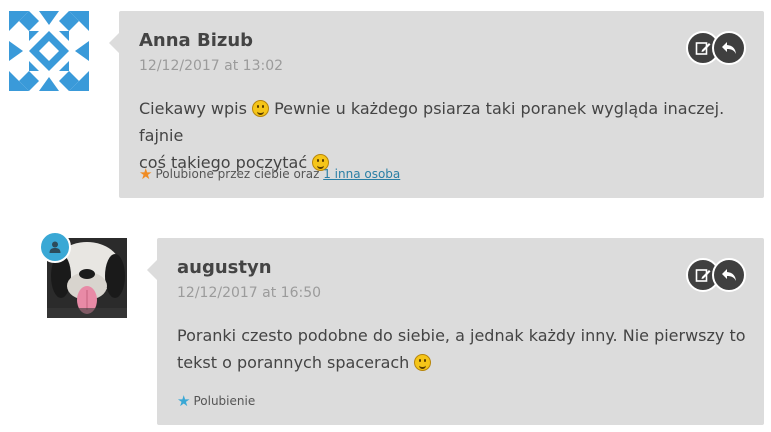 Image resolution: width=771 pixels, height=432 pixels. Describe the element at coordinates (224, 401) in the screenshot. I see `likes-text: Polubienie` at that location.